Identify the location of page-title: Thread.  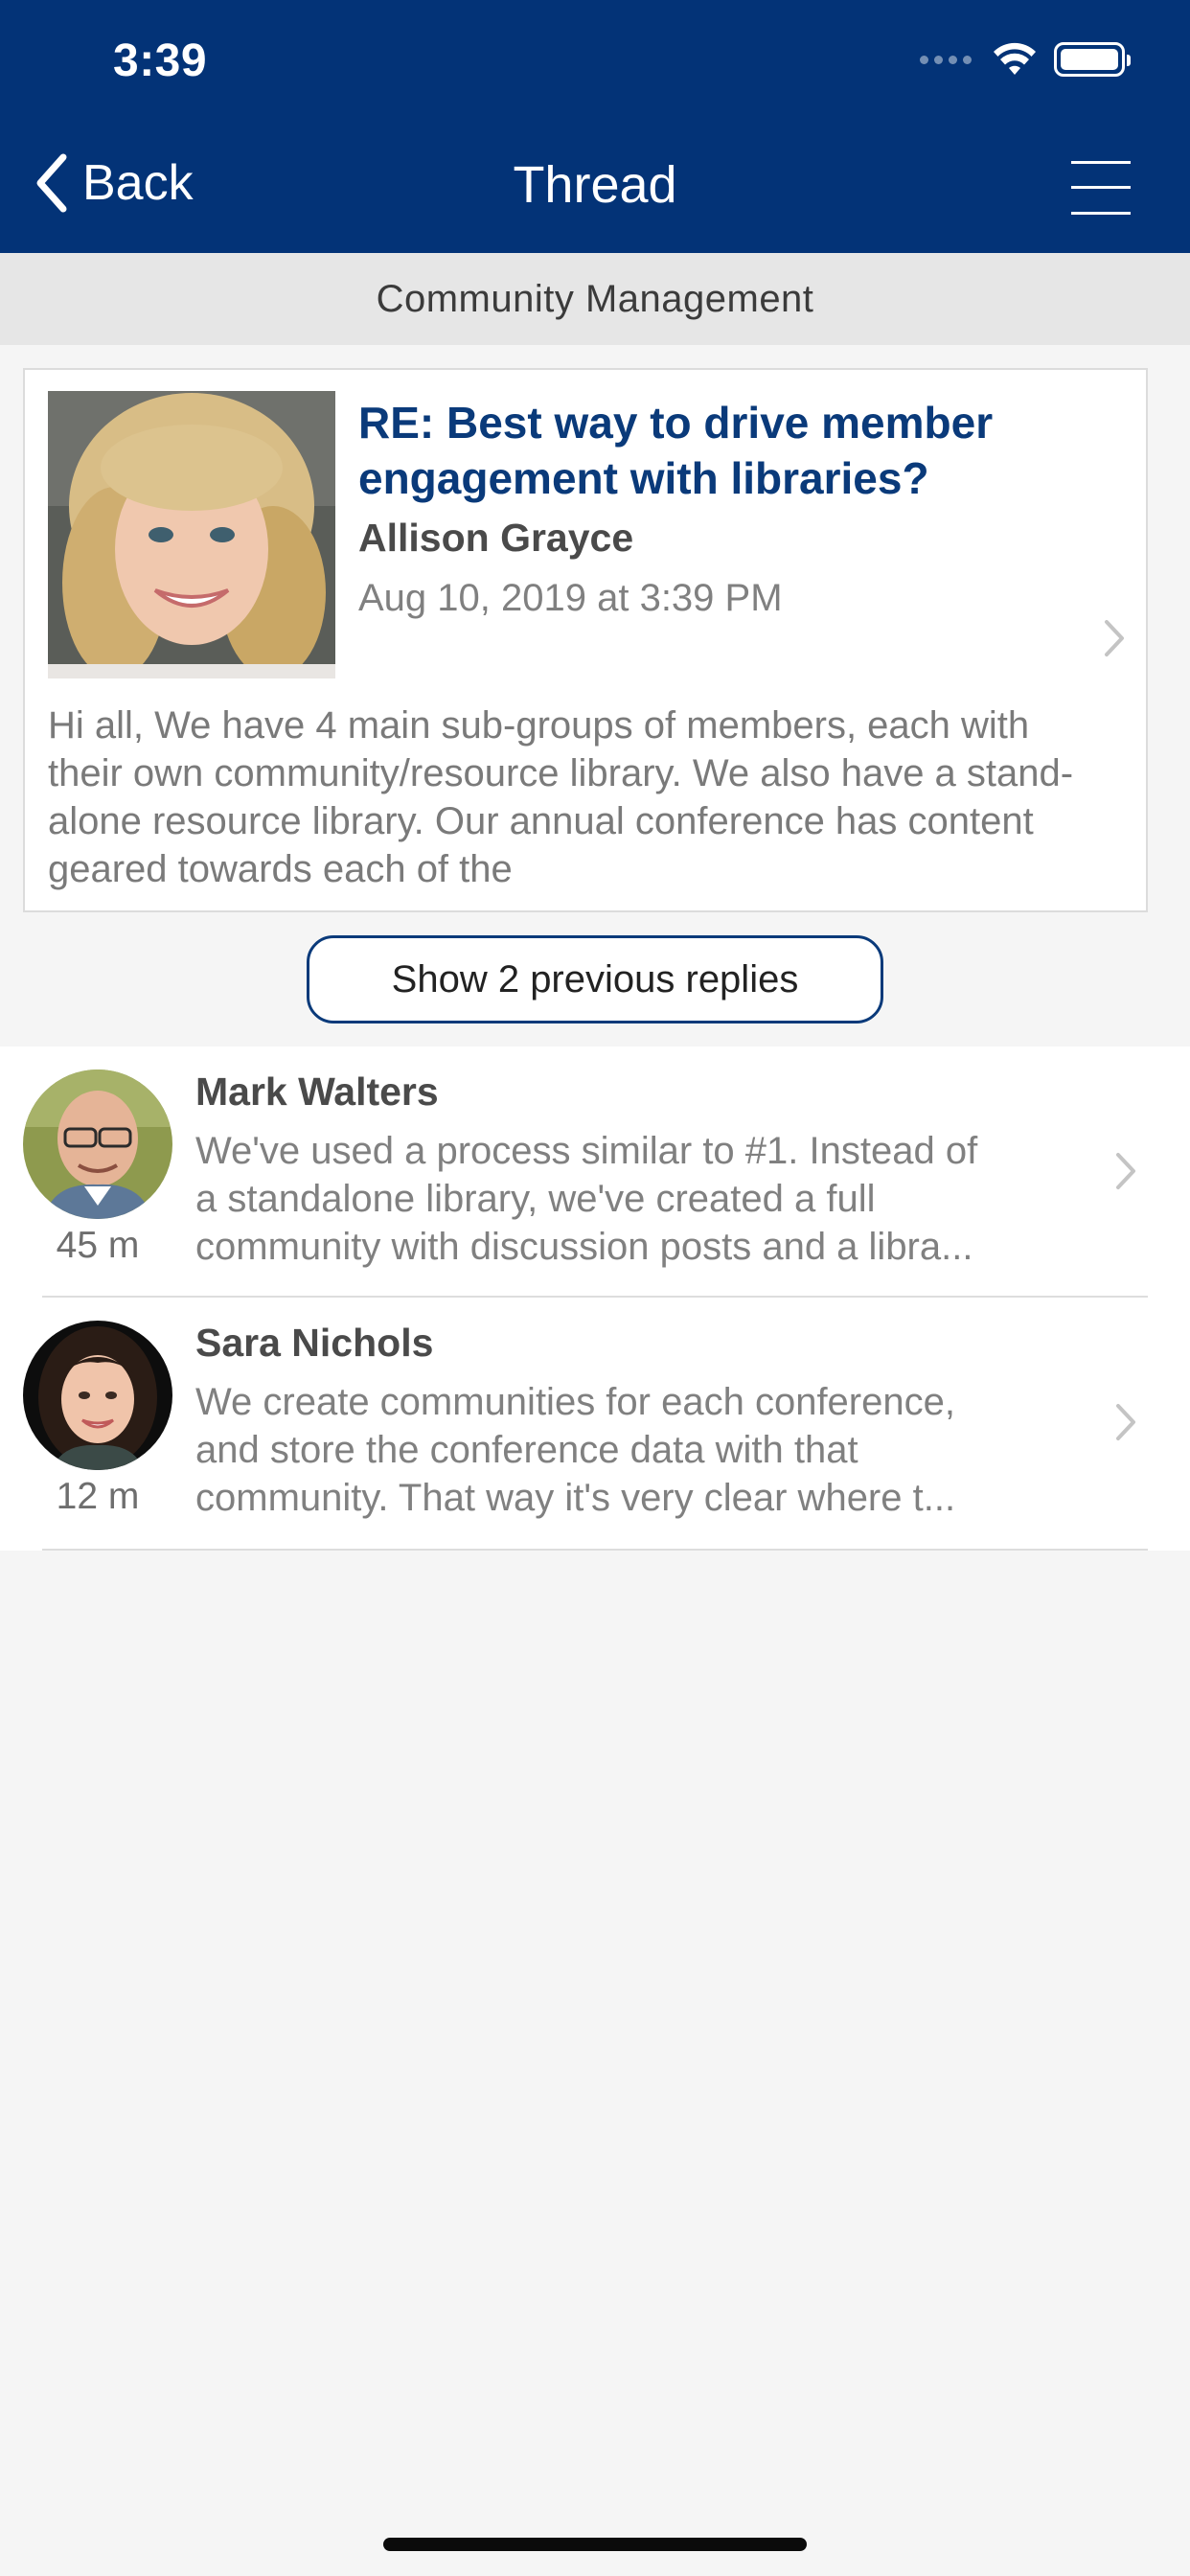
(595, 185).